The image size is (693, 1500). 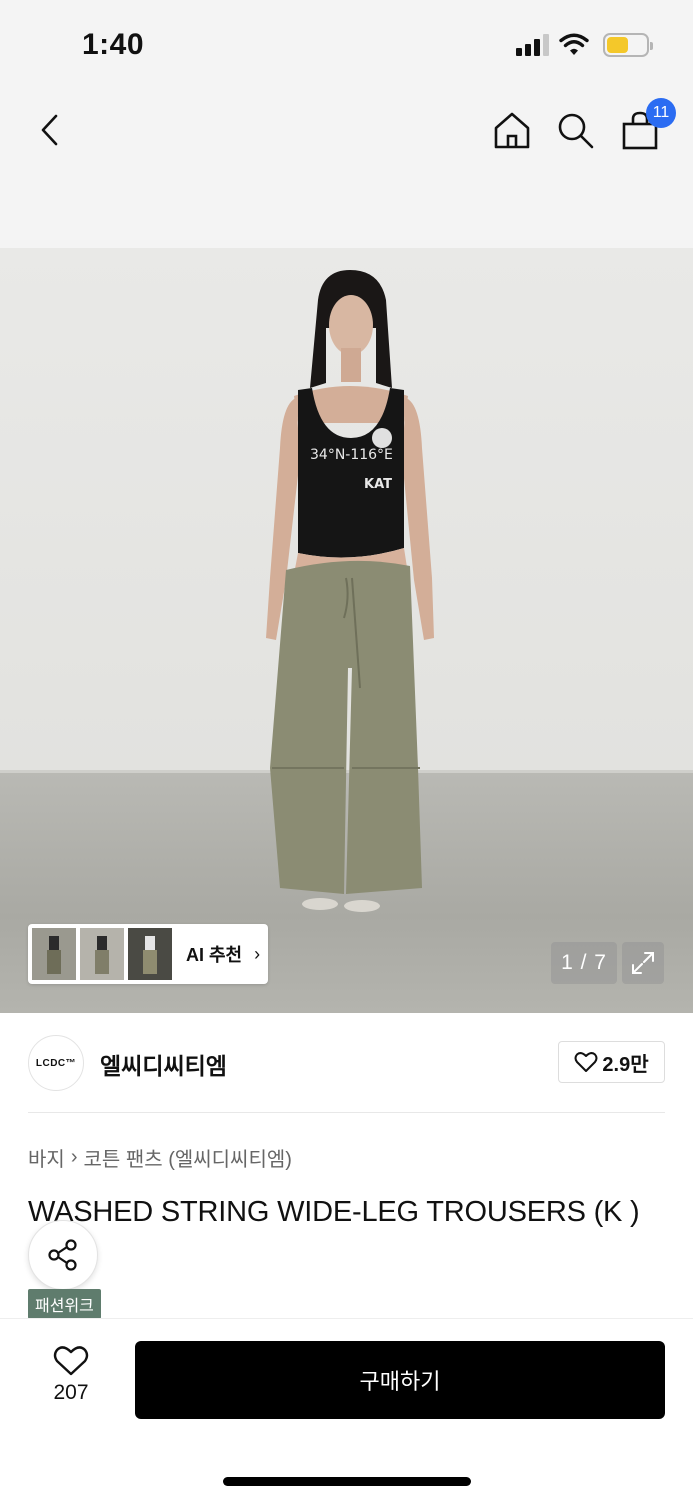 I want to click on breadcrumb-subcategory: 코튼 팬츠 (엘씨디씨티엠), so click(x=187, y=1157).